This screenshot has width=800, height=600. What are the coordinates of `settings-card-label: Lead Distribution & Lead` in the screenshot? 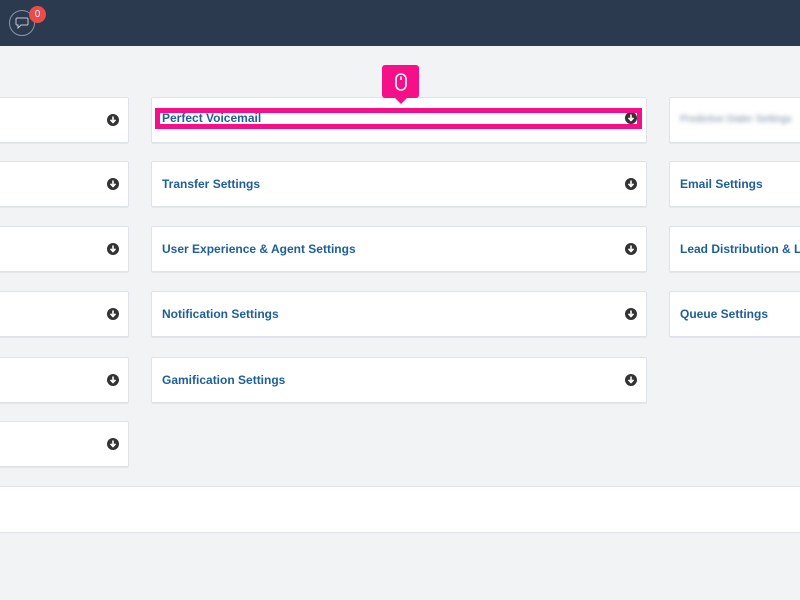 It's located at (740, 249).